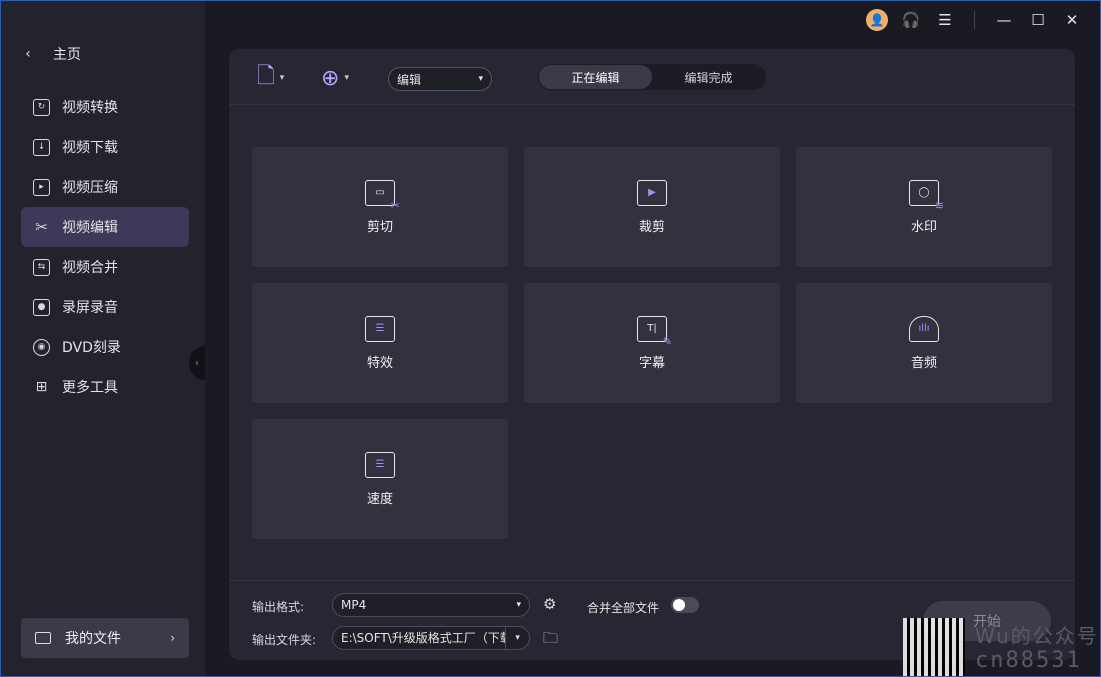 This screenshot has height=677, width=1101. Describe the element at coordinates (926, 195) in the screenshot. I see `watermark-icon: ◯ ≋` at that location.